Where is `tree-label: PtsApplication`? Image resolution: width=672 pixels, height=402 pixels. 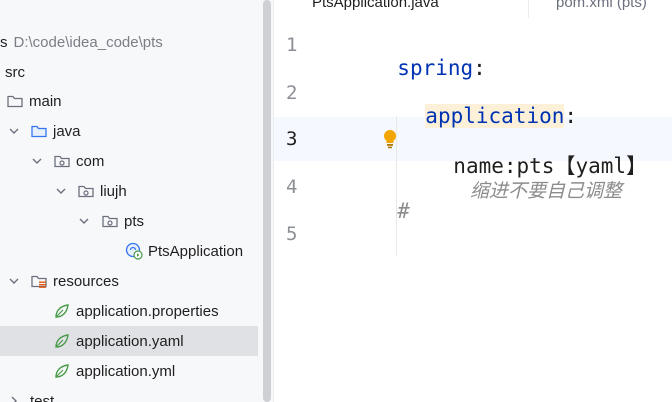
tree-label: PtsApplication is located at coordinates (196, 251).